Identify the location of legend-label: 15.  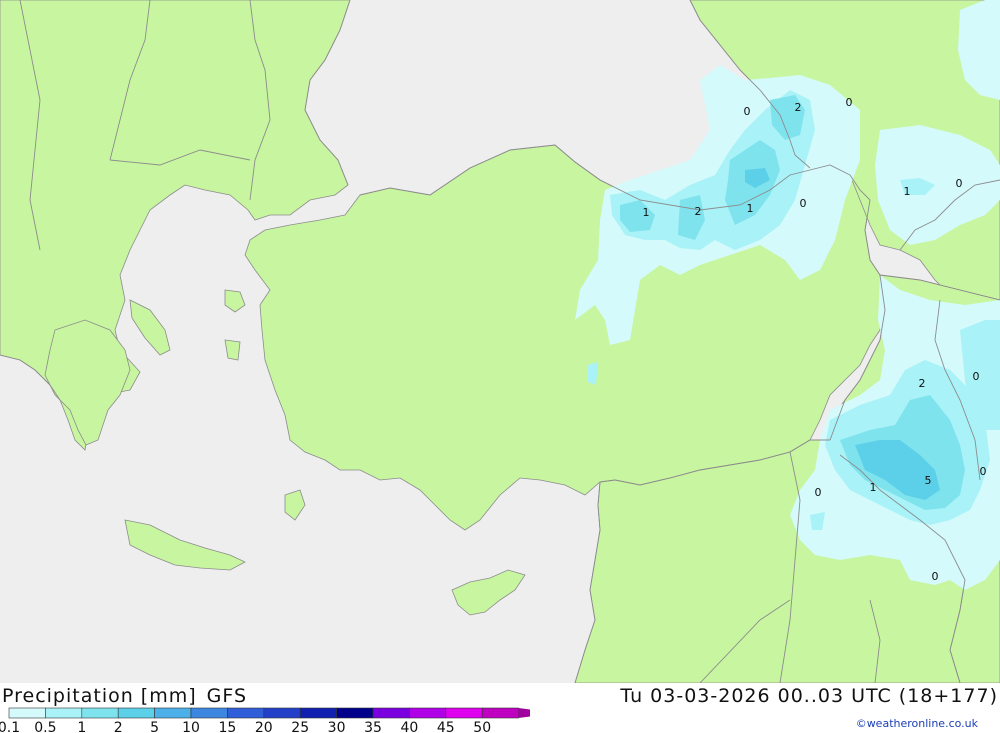
(227, 726).